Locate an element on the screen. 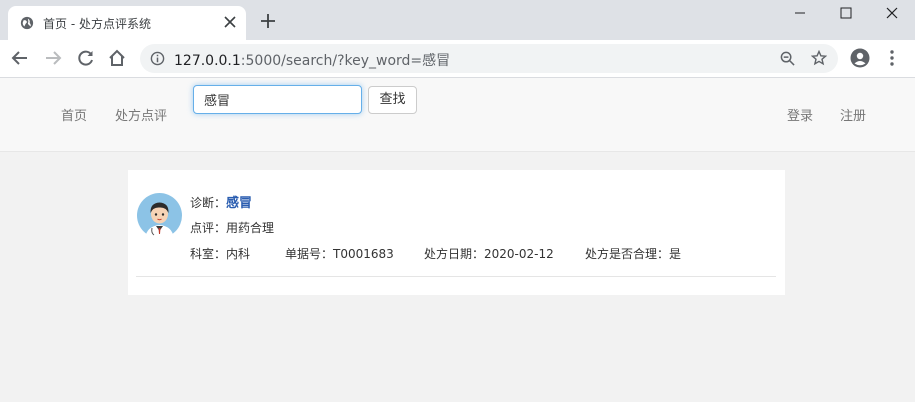 This screenshot has width=915, height=402. order-number-value: T0001683 is located at coordinates (363, 254).